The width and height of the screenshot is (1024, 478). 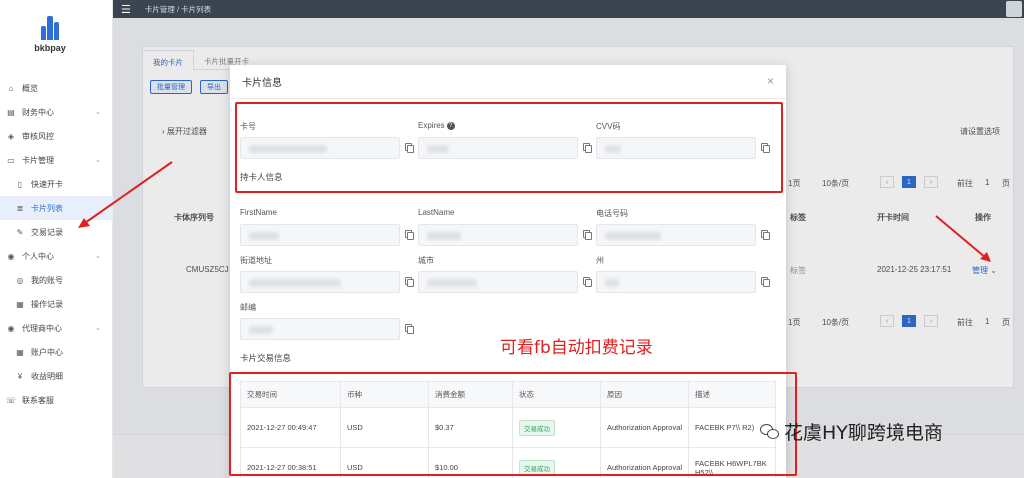 I want to click on annotation-text: 可看fb自动扣费记录, so click(x=576, y=348).